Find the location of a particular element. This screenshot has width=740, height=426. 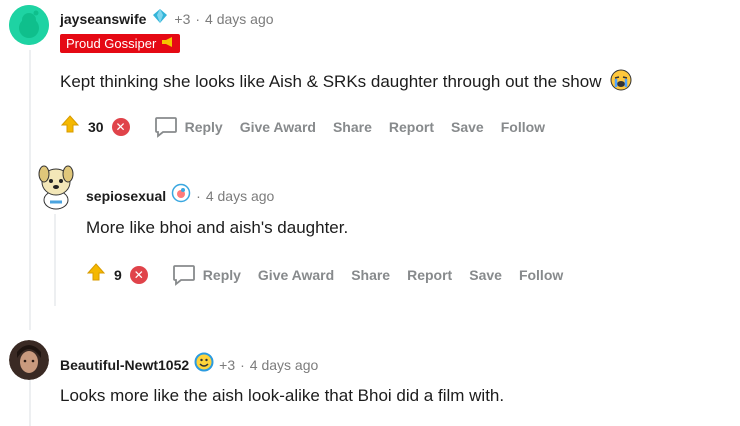

vote-controls: 9 ✕ is located at coordinates (117, 274).